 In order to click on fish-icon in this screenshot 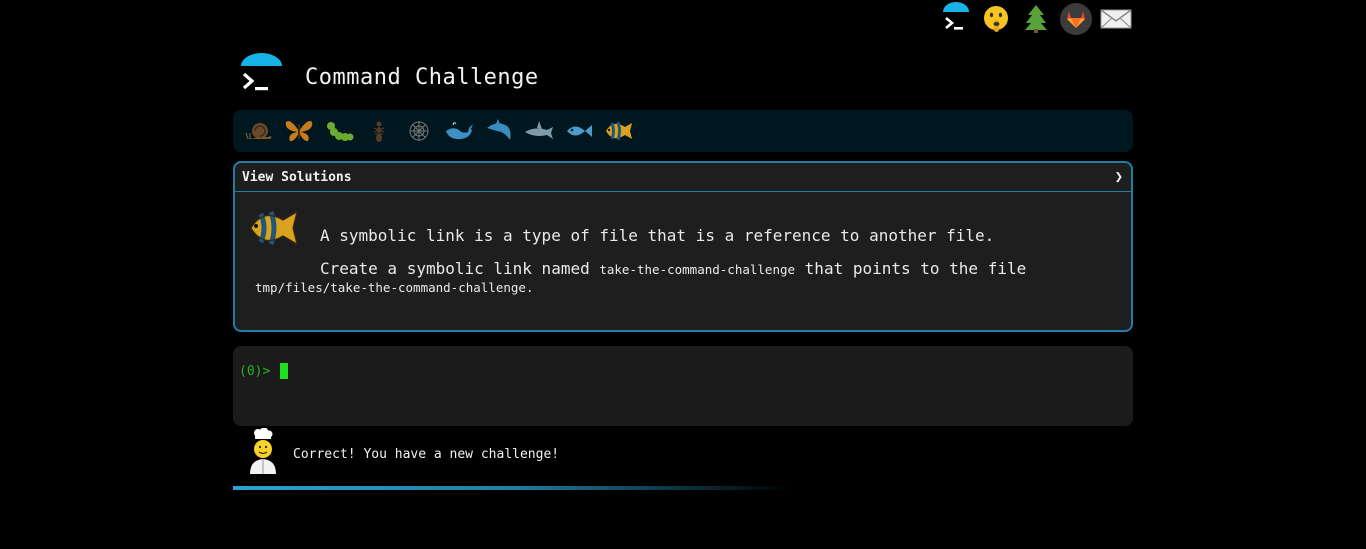, I will do `click(579, 131)`.